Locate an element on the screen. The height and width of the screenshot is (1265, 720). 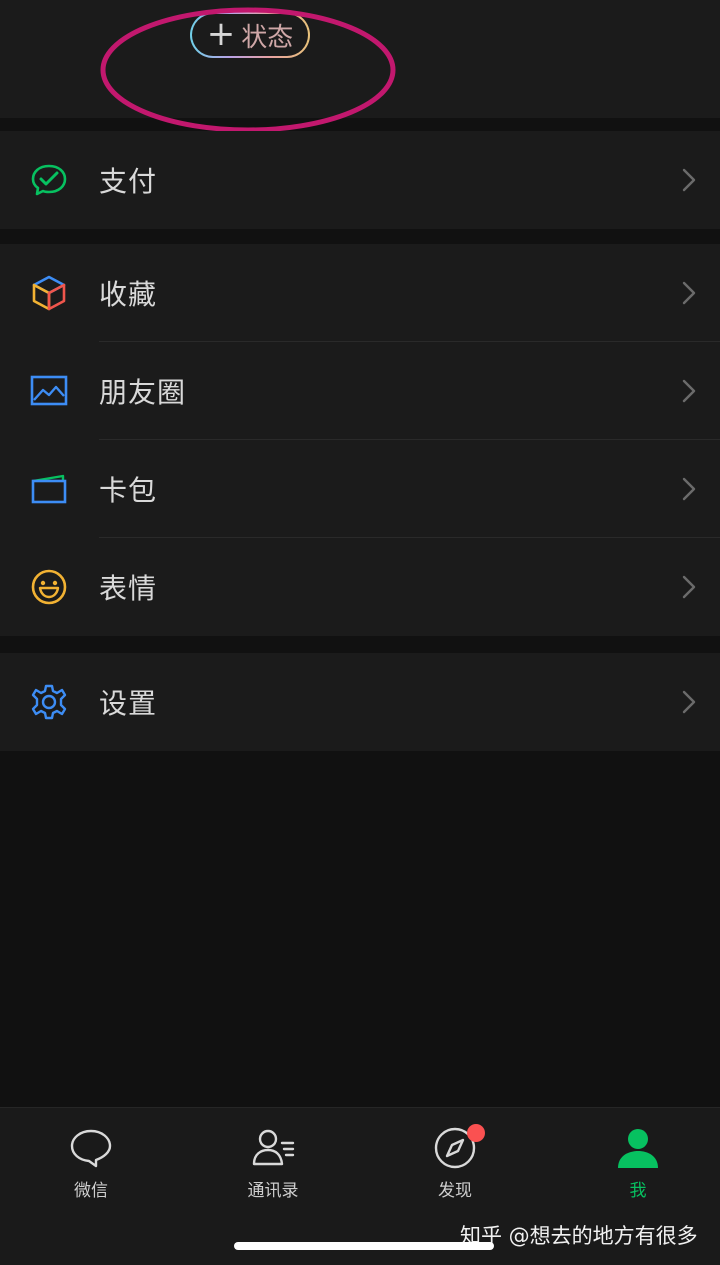
menu-item-label: 支付 is located at coordinates (128, 181).